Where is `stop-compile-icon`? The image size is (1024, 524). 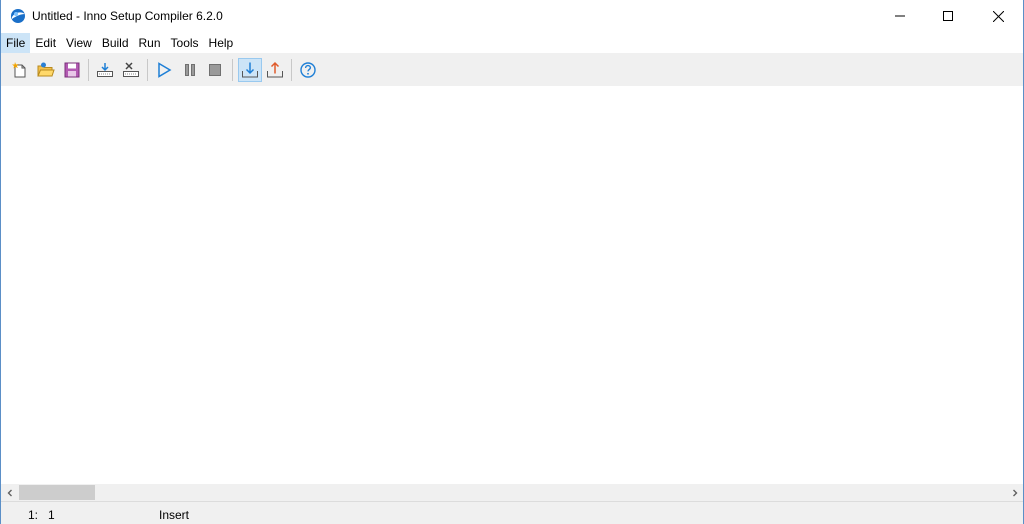
stop-compile-icon is located at coordinates (131, 69).